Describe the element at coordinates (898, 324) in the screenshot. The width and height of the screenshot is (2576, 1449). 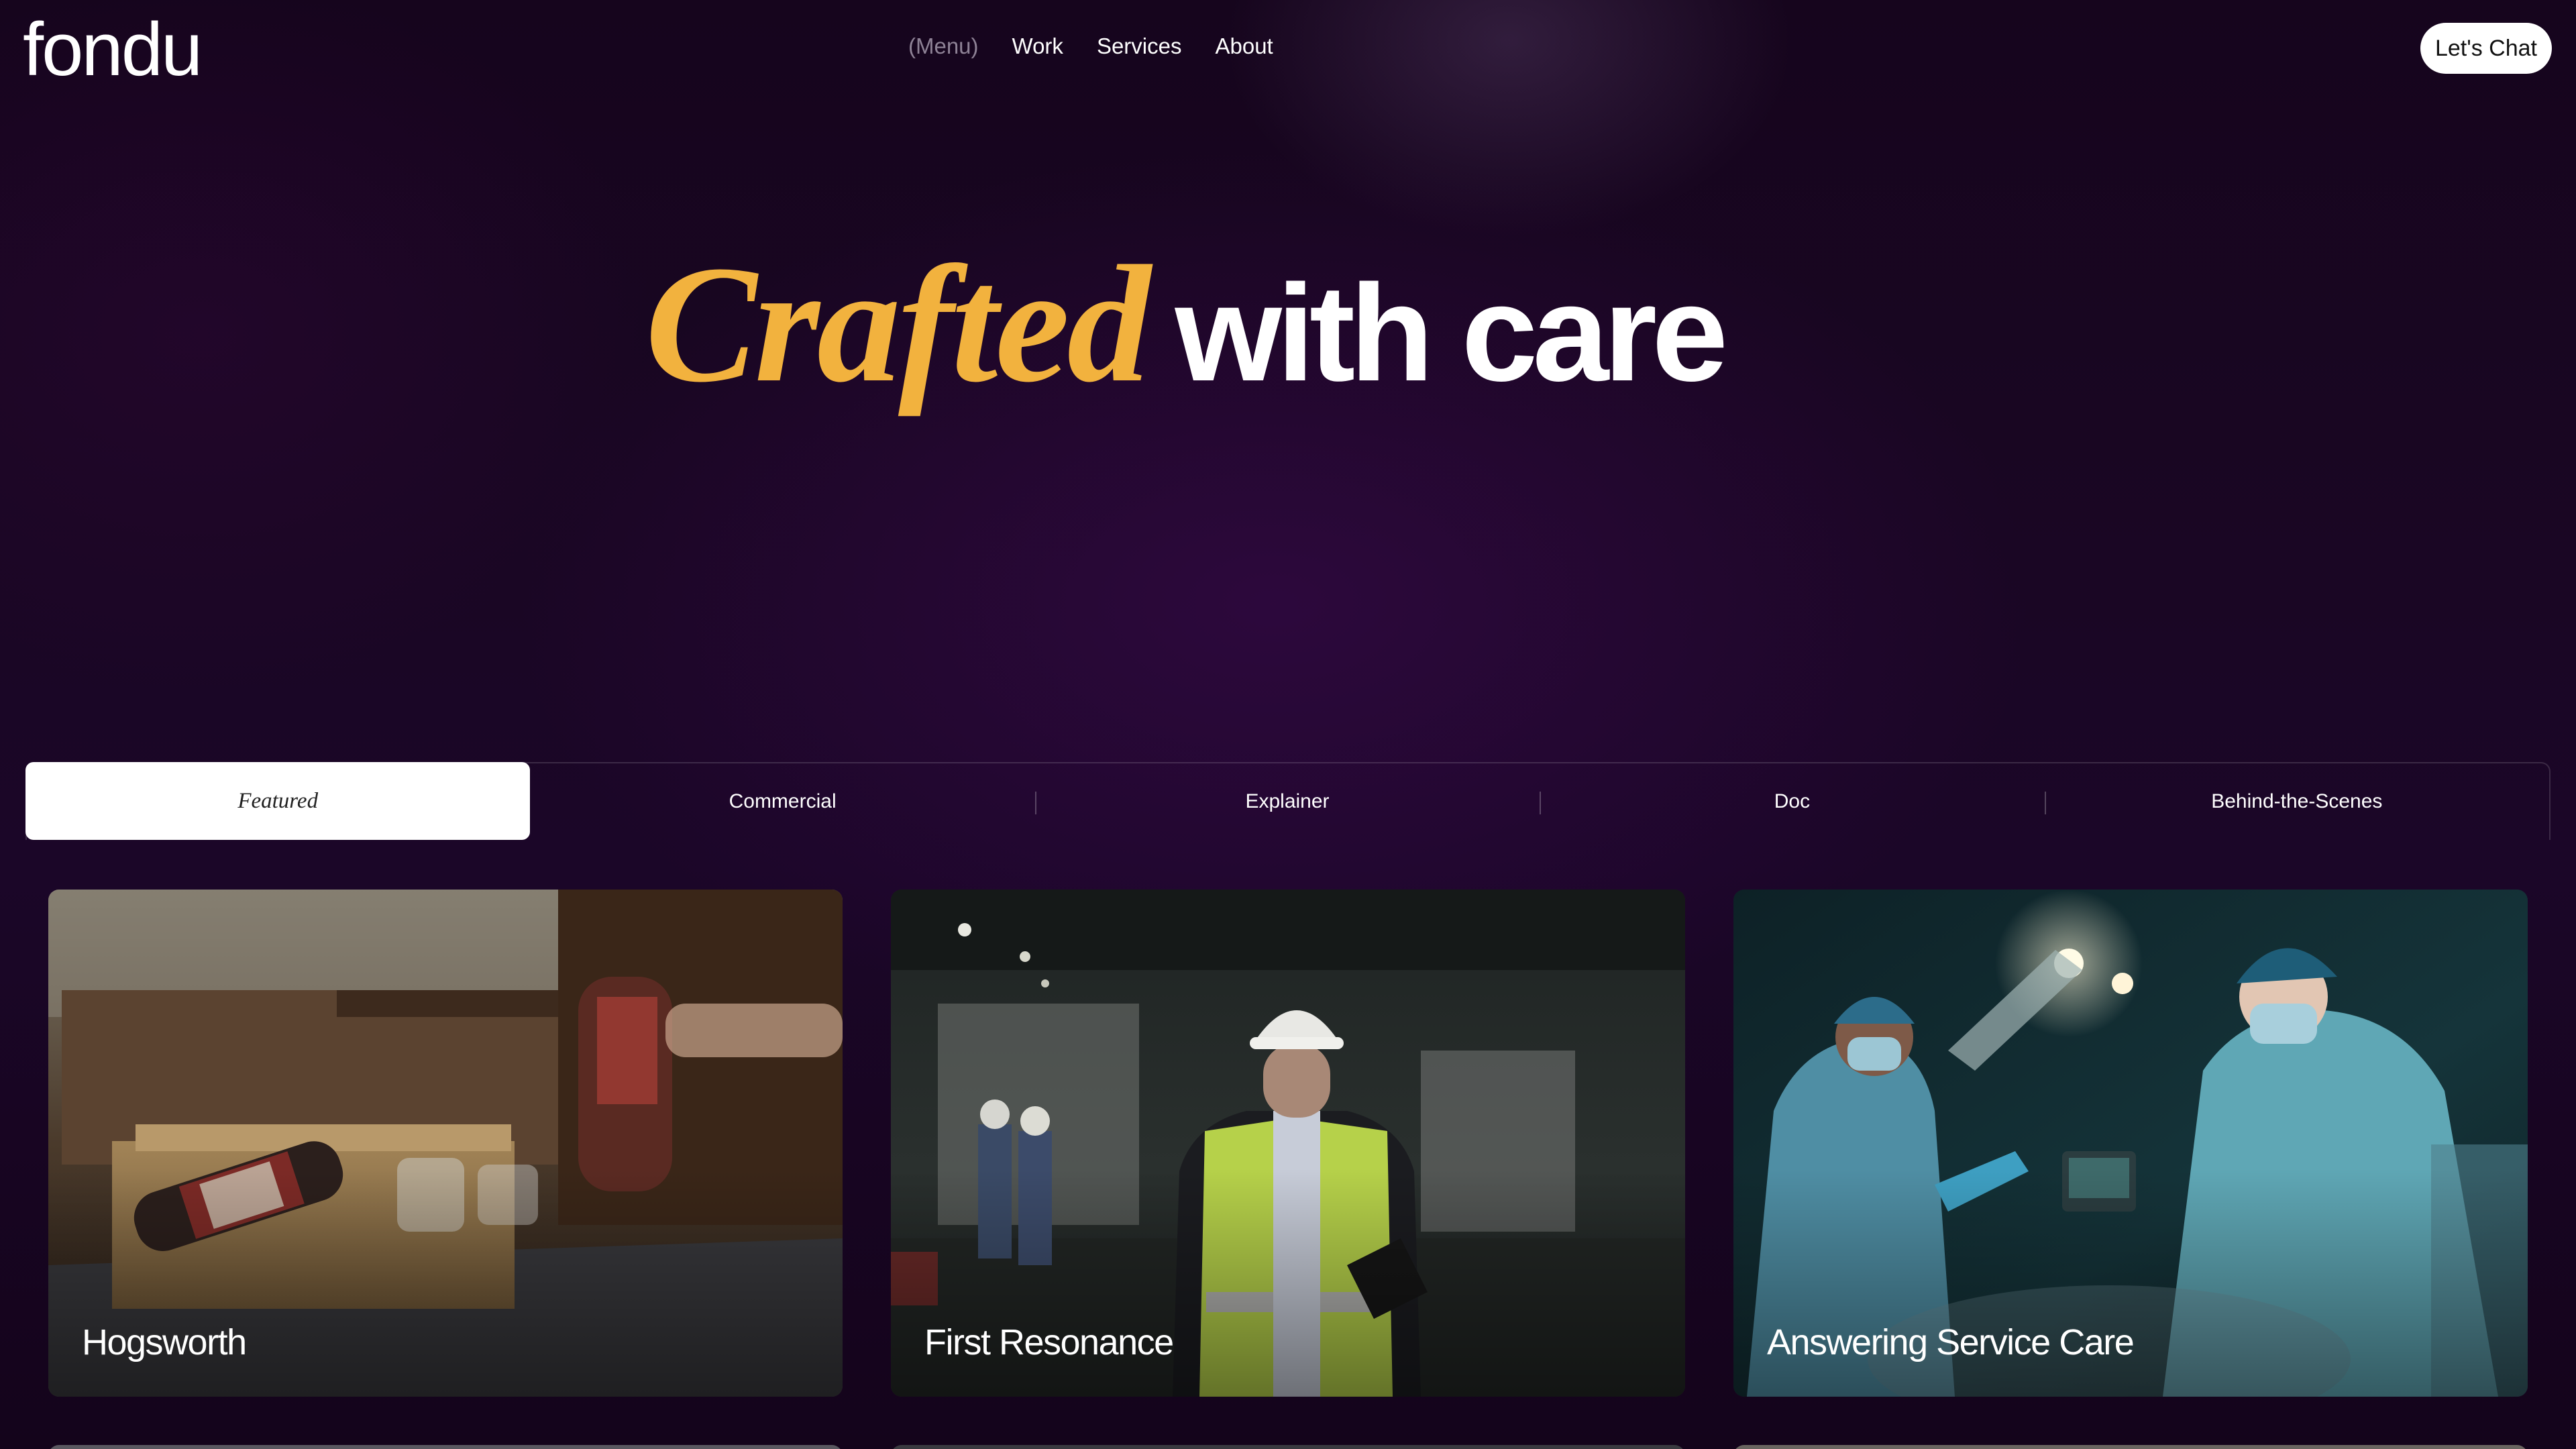
I see `hero-accent-word: Crafted` at that location.